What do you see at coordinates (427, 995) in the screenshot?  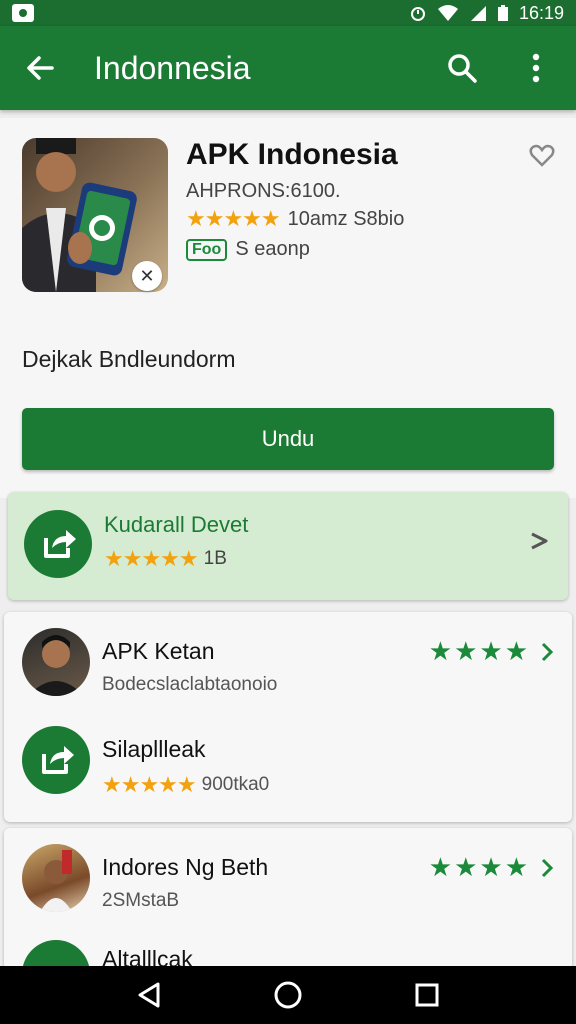 I see `recents-square-icon` at bounding box center [427, 995].